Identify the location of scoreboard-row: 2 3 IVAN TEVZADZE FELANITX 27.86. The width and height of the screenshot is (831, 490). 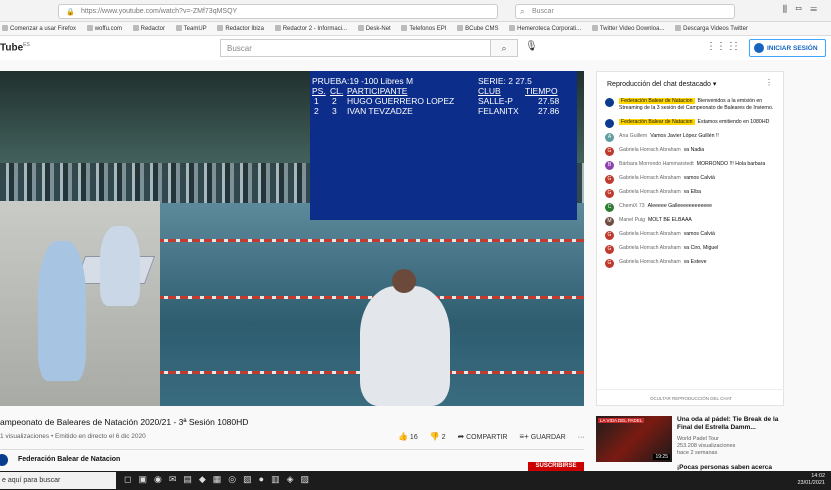
(444, 111).